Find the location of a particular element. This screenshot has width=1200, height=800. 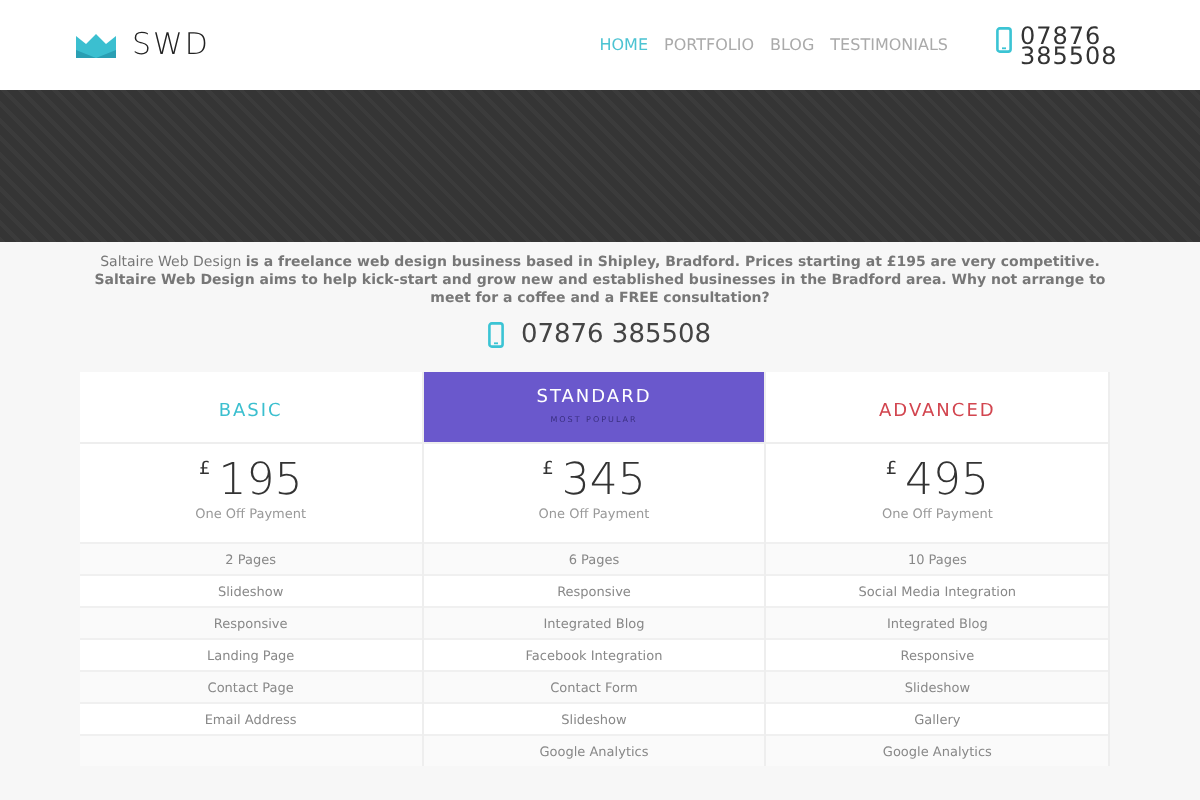

logo-text: SWD is located at coordinates (171, 45).